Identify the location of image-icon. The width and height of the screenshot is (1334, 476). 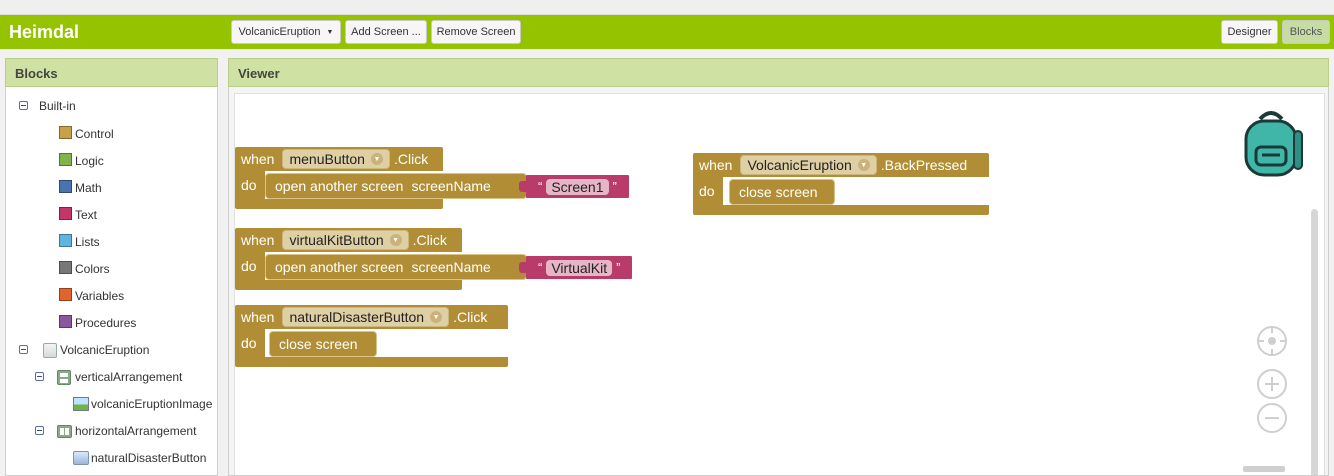
(81, 404).